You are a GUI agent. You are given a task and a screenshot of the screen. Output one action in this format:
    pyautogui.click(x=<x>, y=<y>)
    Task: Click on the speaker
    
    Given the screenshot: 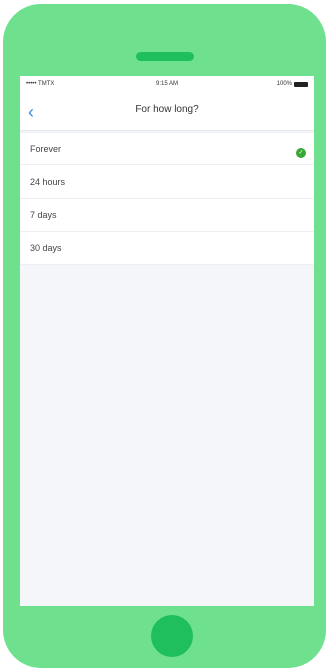 What is the action you would take?
    pyautogui.click(x=165, y=56)
    